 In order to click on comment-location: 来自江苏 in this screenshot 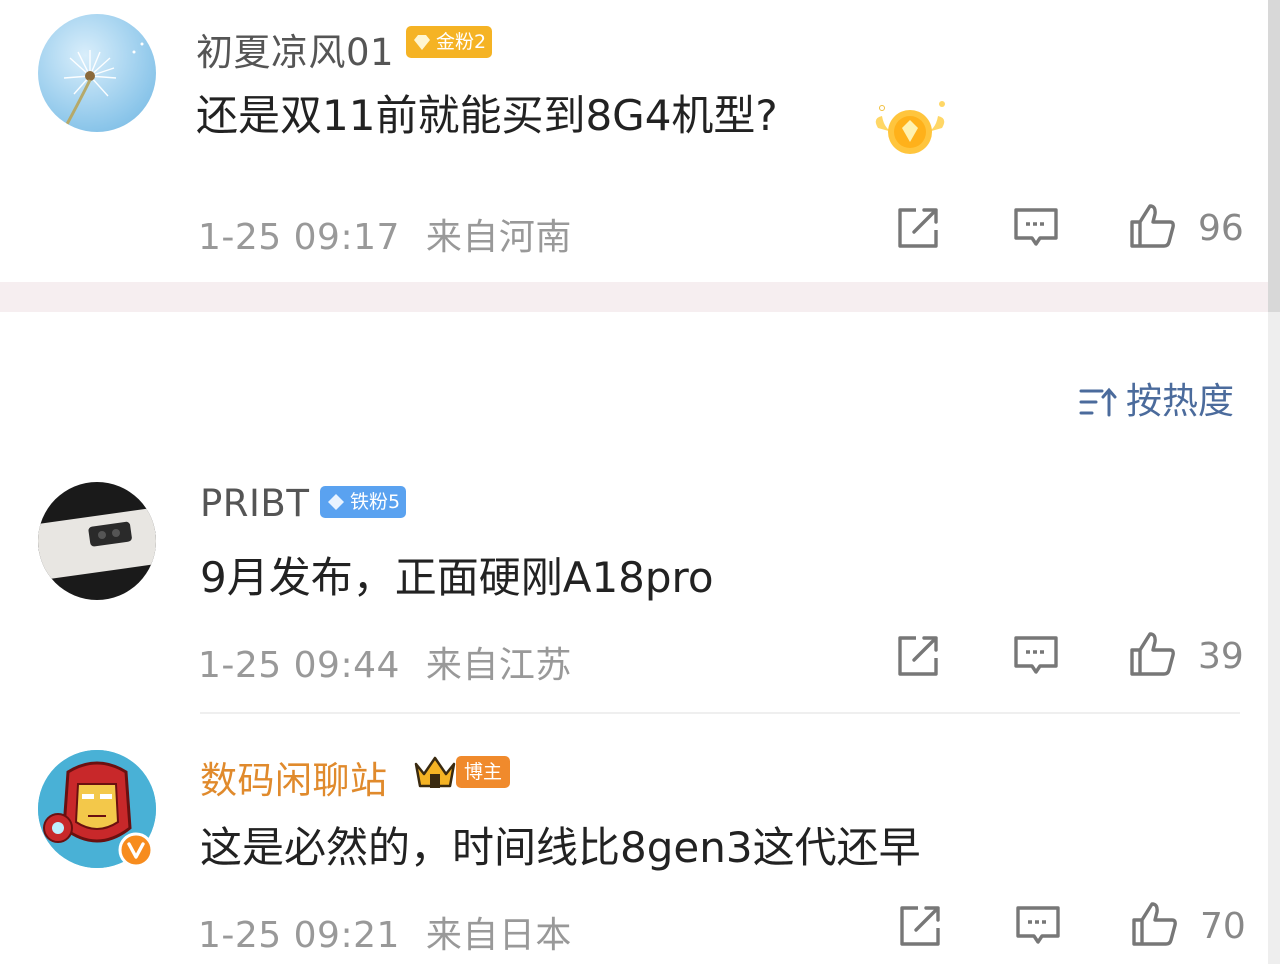, I will do `click(498, 665)`.